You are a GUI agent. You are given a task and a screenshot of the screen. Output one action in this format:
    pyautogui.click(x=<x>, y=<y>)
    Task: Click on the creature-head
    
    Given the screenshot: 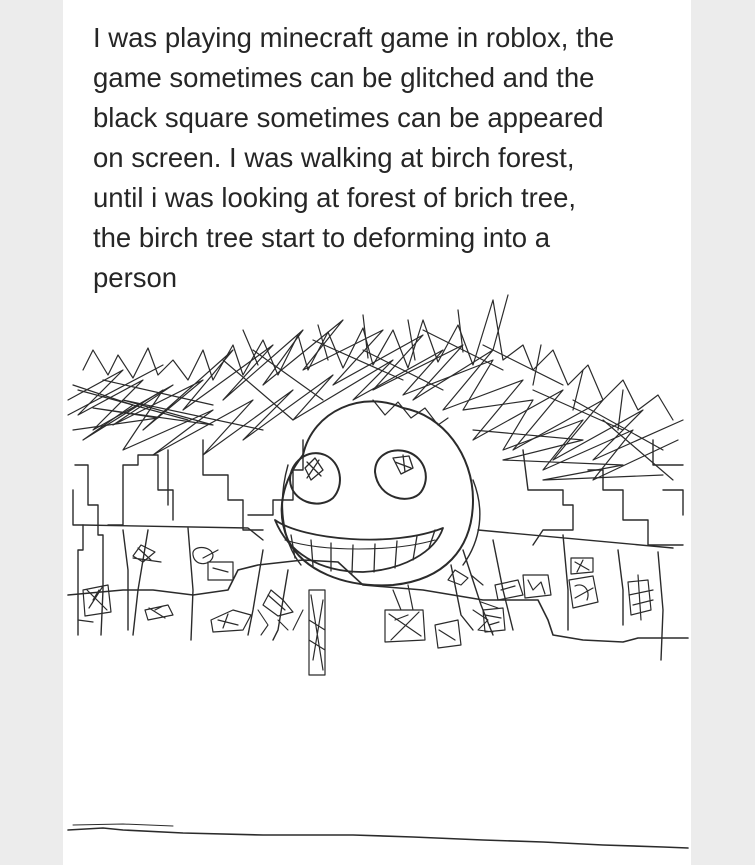 What is the action you would take?
    pyautogui.click(x=377, y=493)
    